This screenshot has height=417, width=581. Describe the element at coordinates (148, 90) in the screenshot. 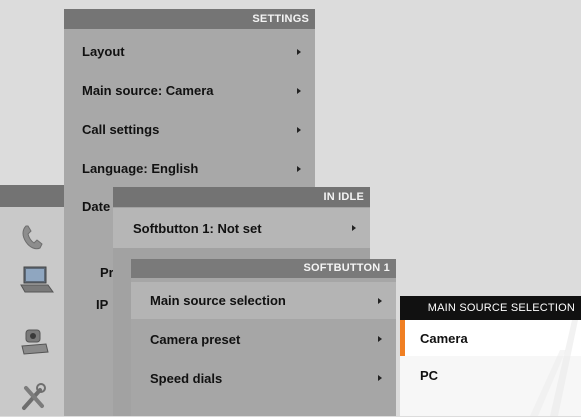

I see `settings-item-label: Main source: Camera` at that location.